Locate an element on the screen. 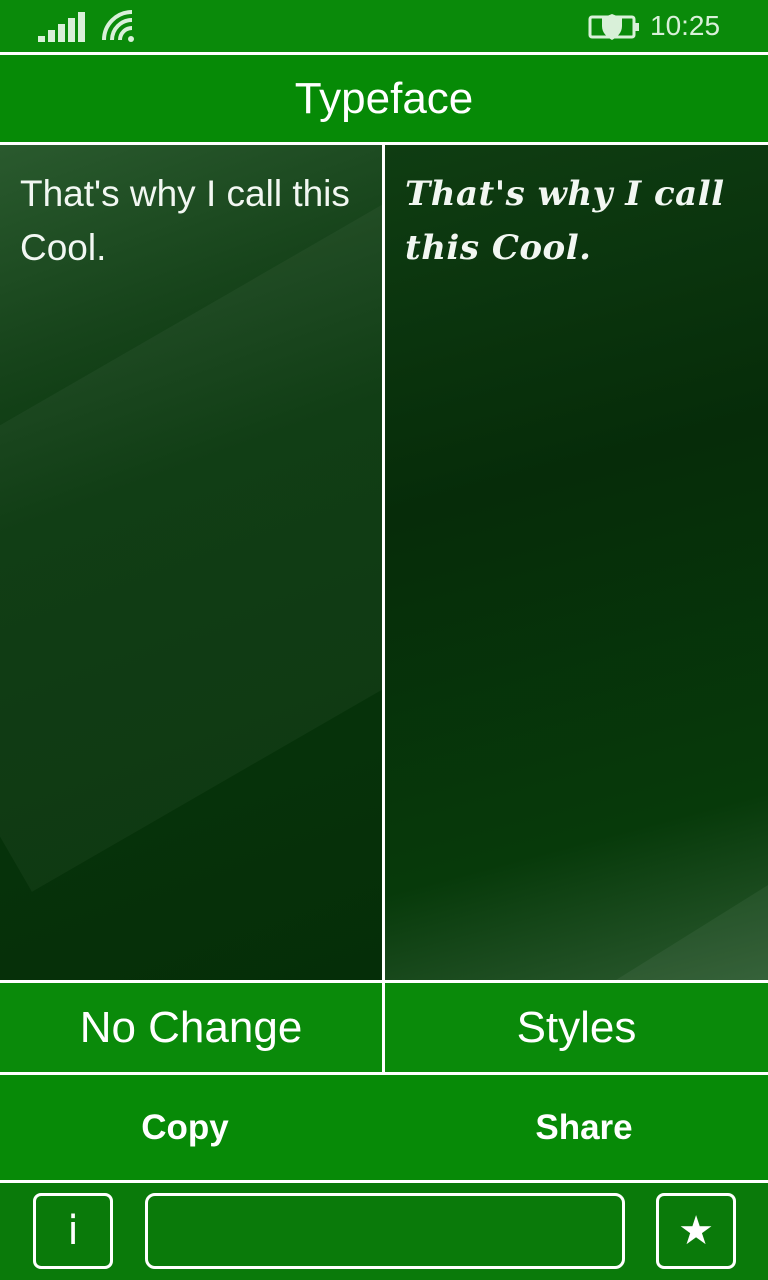  status-bar: 10:25 is located at coordinates (384, 26).